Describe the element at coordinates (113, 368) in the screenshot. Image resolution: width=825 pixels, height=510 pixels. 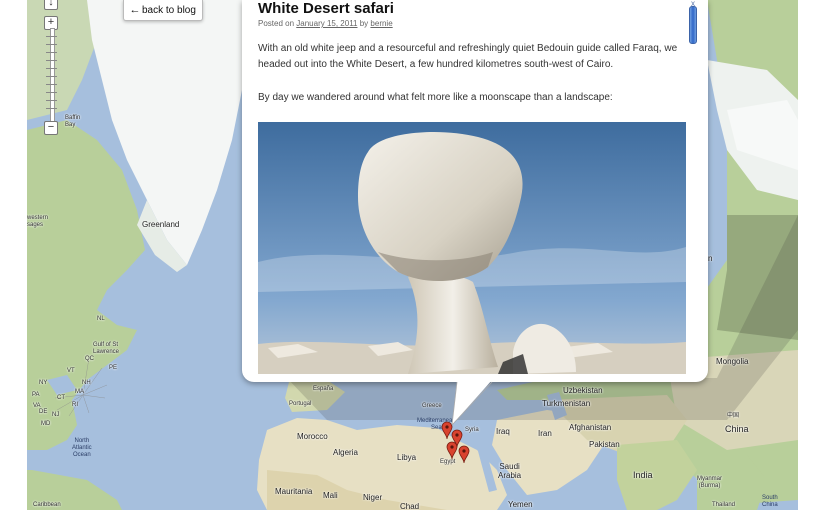
I see `label-pe: PE` at that location.